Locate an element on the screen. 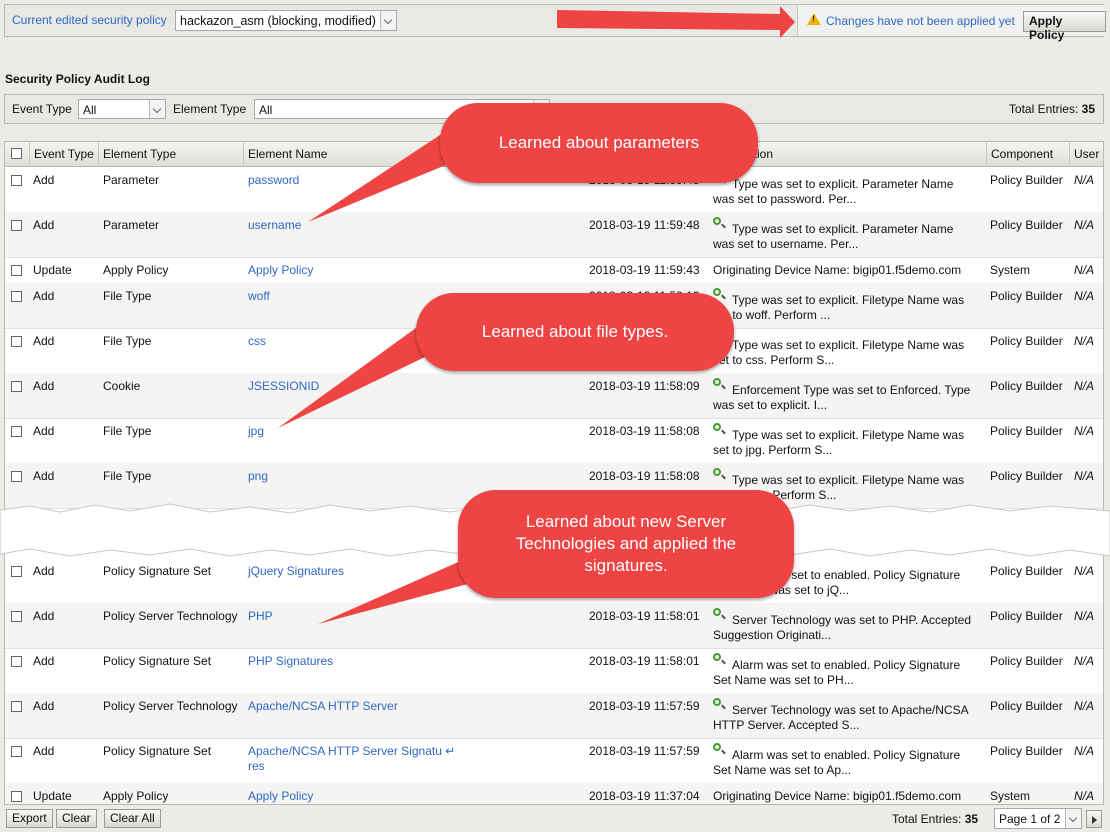 The height and width of the screenshot is (832, 1110). chevron-down-icon is located at coordinates (1073, 818).